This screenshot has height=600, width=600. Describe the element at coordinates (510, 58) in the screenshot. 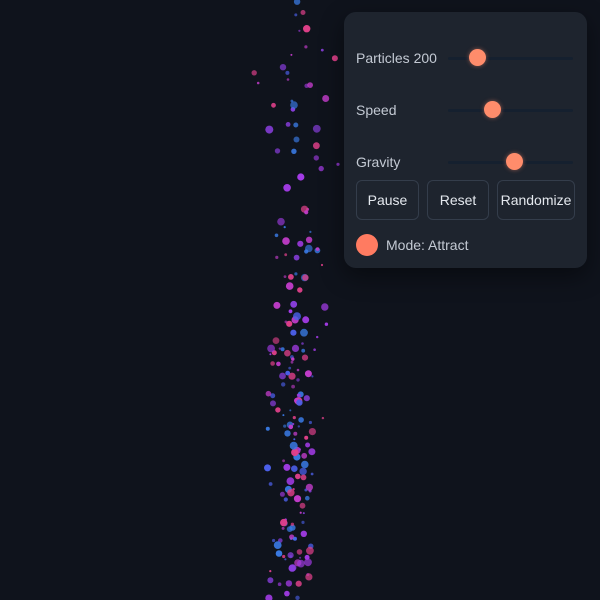

I see `particles-slider` at that location.